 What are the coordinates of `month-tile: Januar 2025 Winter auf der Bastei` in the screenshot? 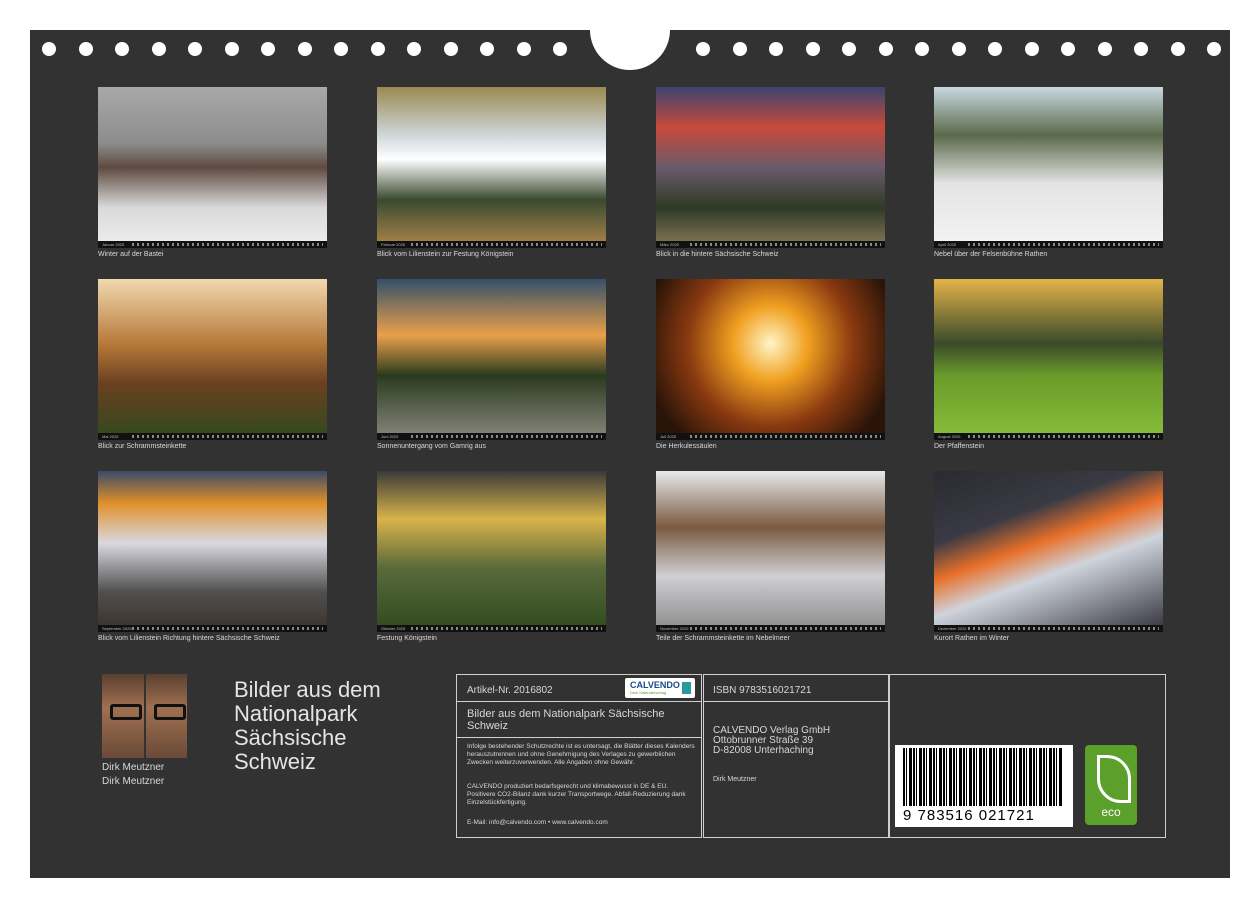 It's located at (212, 172).